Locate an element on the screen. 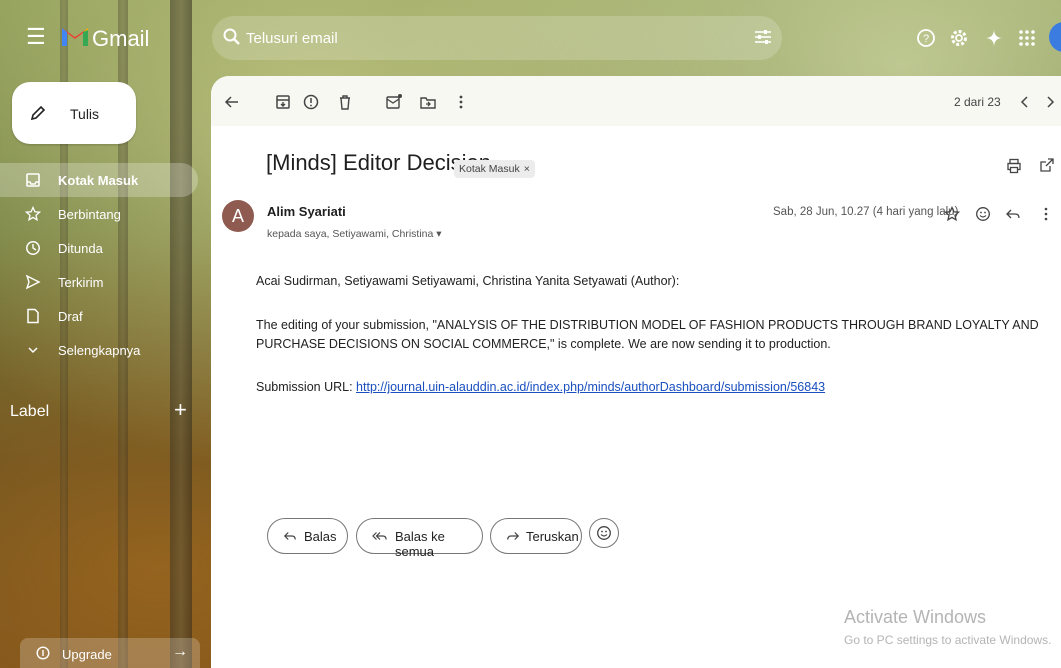 The width and height of the screenshot is (1061, 668). sender-avatar: A is located at coordinates (238, 216).